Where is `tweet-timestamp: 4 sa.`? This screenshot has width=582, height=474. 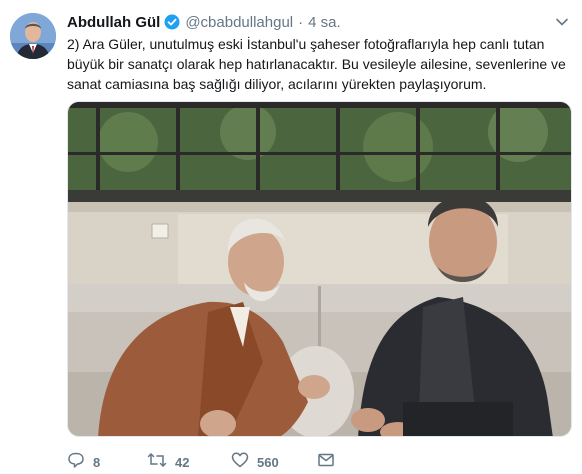 tweet-timestamp: 4 sa. is located at coordinates (324, 22).